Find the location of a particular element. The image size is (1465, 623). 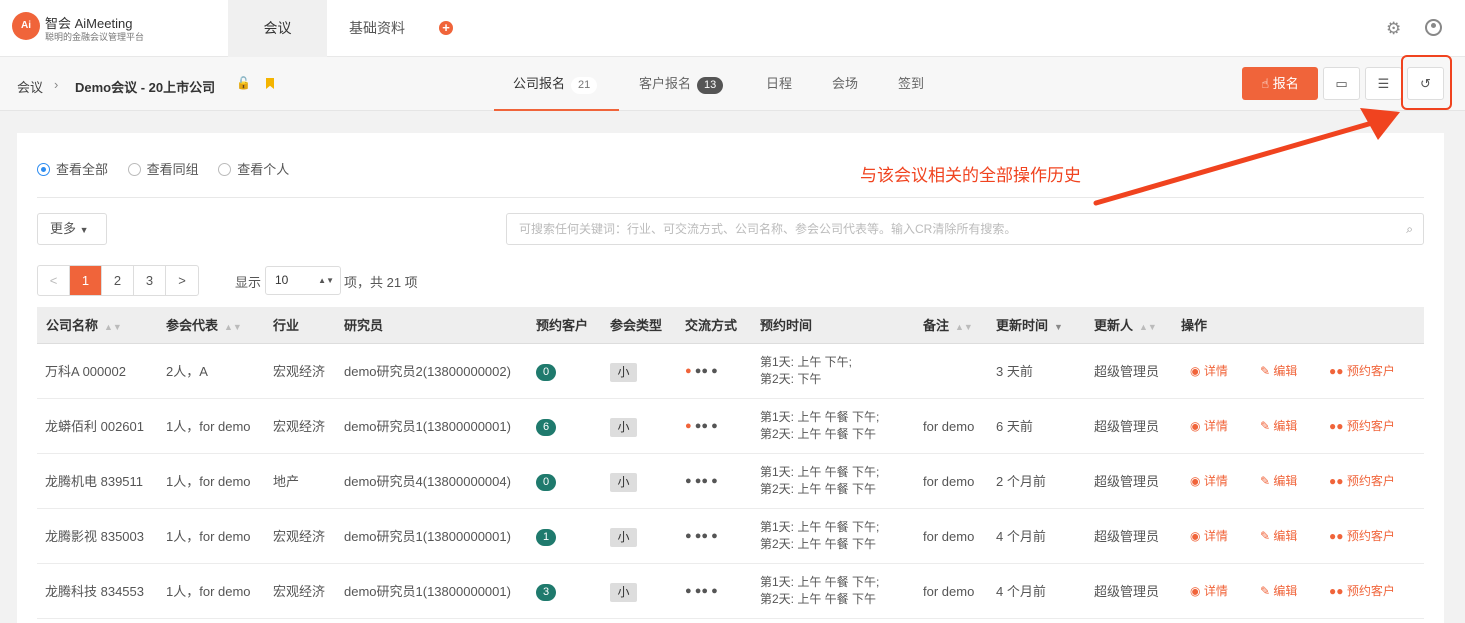

cell-updater: 超级管理员 is located at coordinates (1127, 536).